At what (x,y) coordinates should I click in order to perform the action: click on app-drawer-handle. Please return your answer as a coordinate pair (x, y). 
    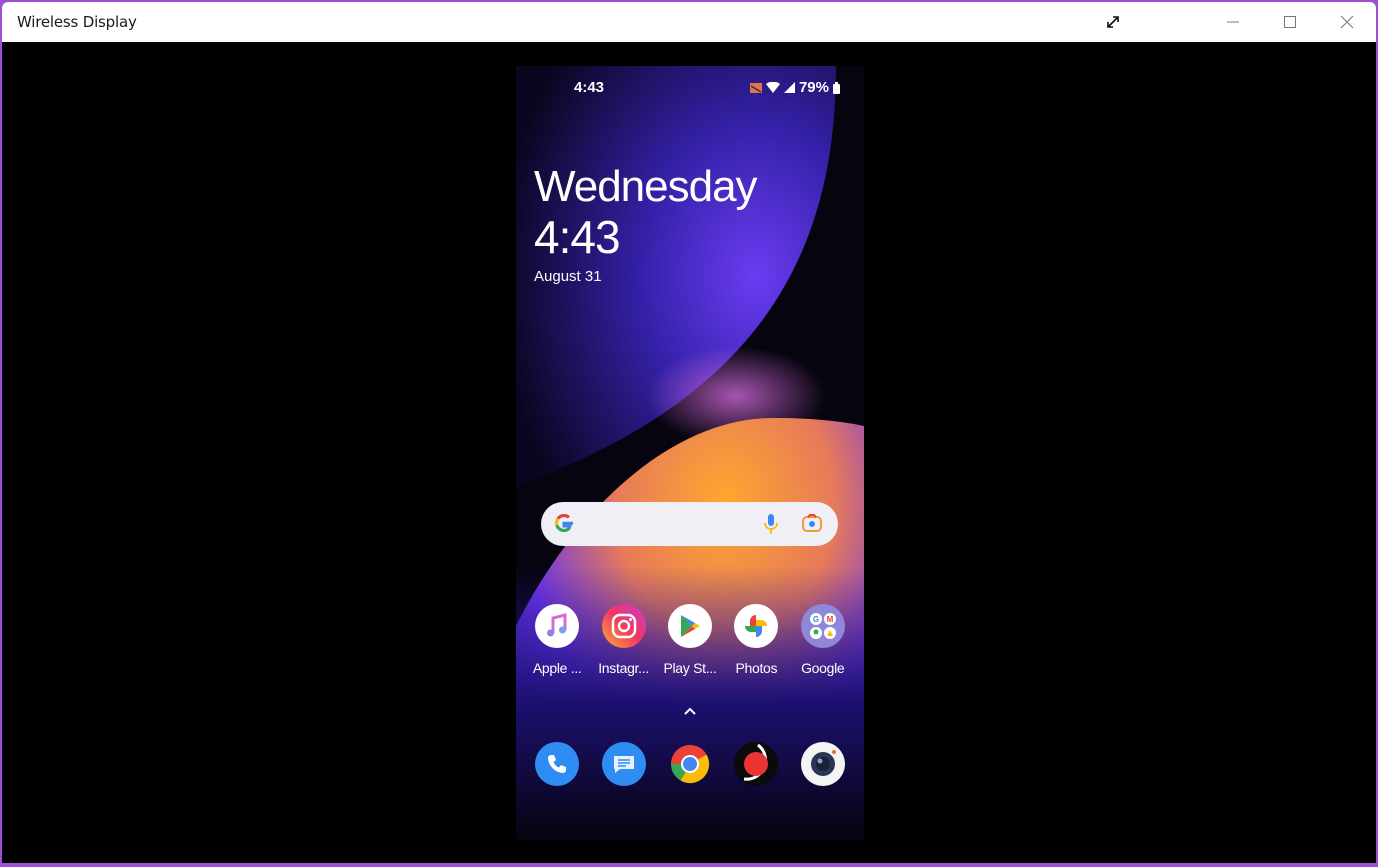
    Looking at the image, I should click on (690, 713).